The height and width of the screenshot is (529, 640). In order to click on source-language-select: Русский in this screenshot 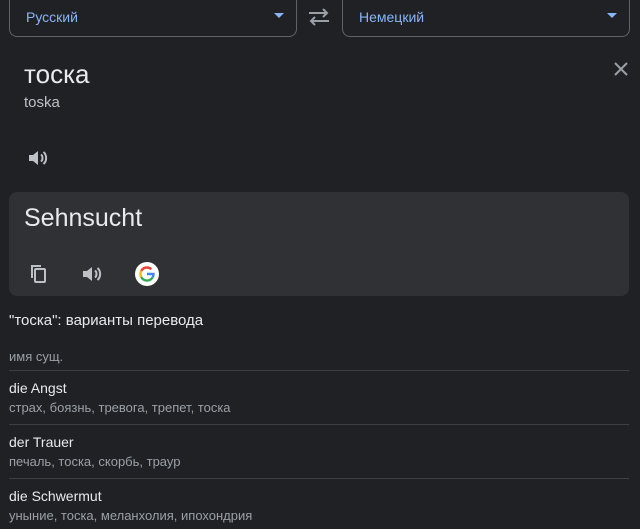, I will do `click(153, 18)`.